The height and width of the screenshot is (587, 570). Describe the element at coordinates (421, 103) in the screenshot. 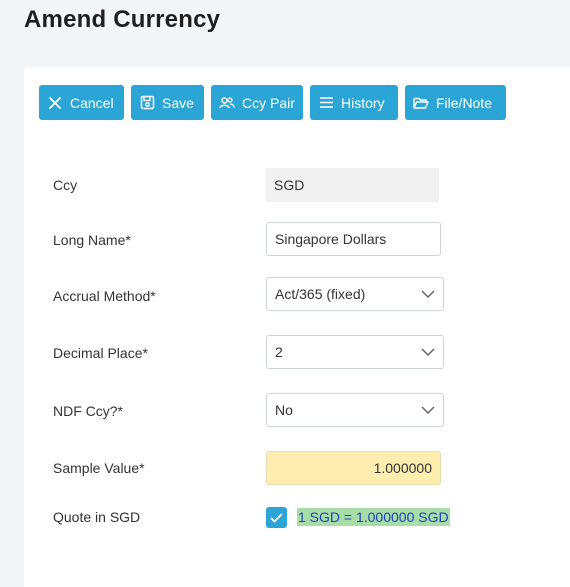

I see `folder-open-icon` at that location.